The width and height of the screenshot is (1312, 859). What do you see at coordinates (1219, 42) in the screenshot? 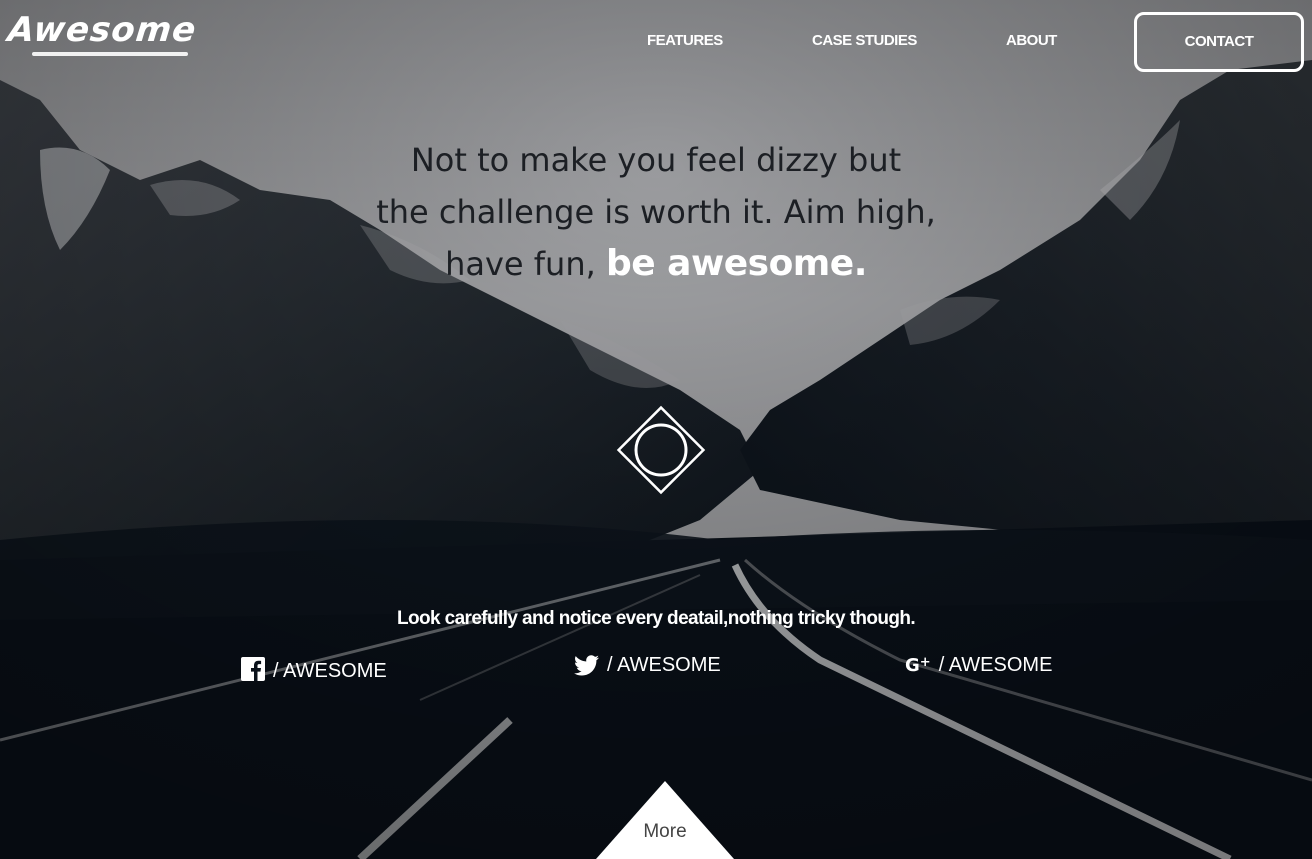
I see `contact-button: CONTACT` at bounding box center [1219, 42].